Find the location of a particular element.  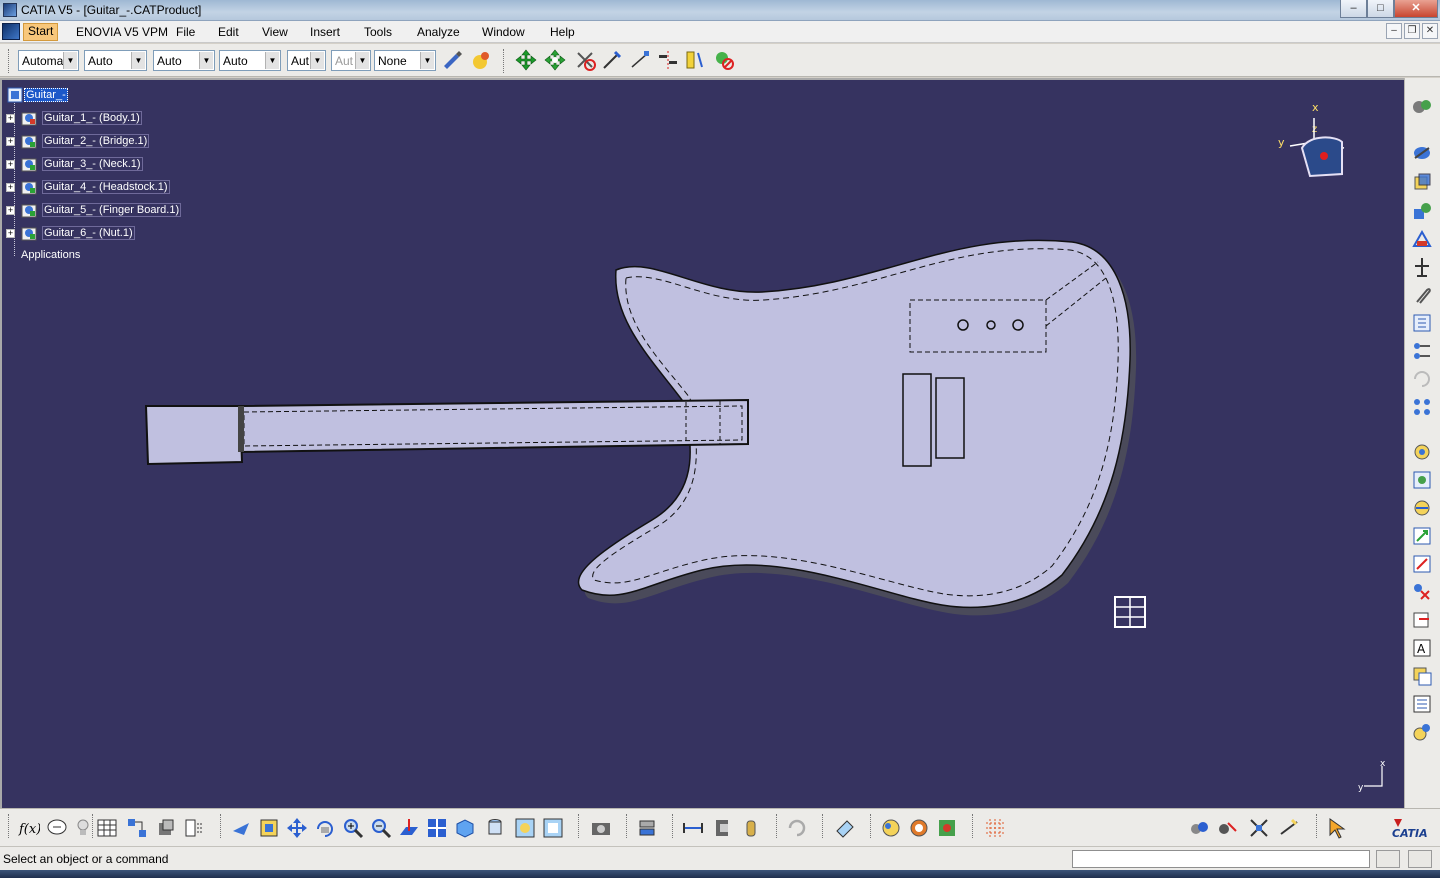

fit-all-in-icon is located at coordinates (269, 828).